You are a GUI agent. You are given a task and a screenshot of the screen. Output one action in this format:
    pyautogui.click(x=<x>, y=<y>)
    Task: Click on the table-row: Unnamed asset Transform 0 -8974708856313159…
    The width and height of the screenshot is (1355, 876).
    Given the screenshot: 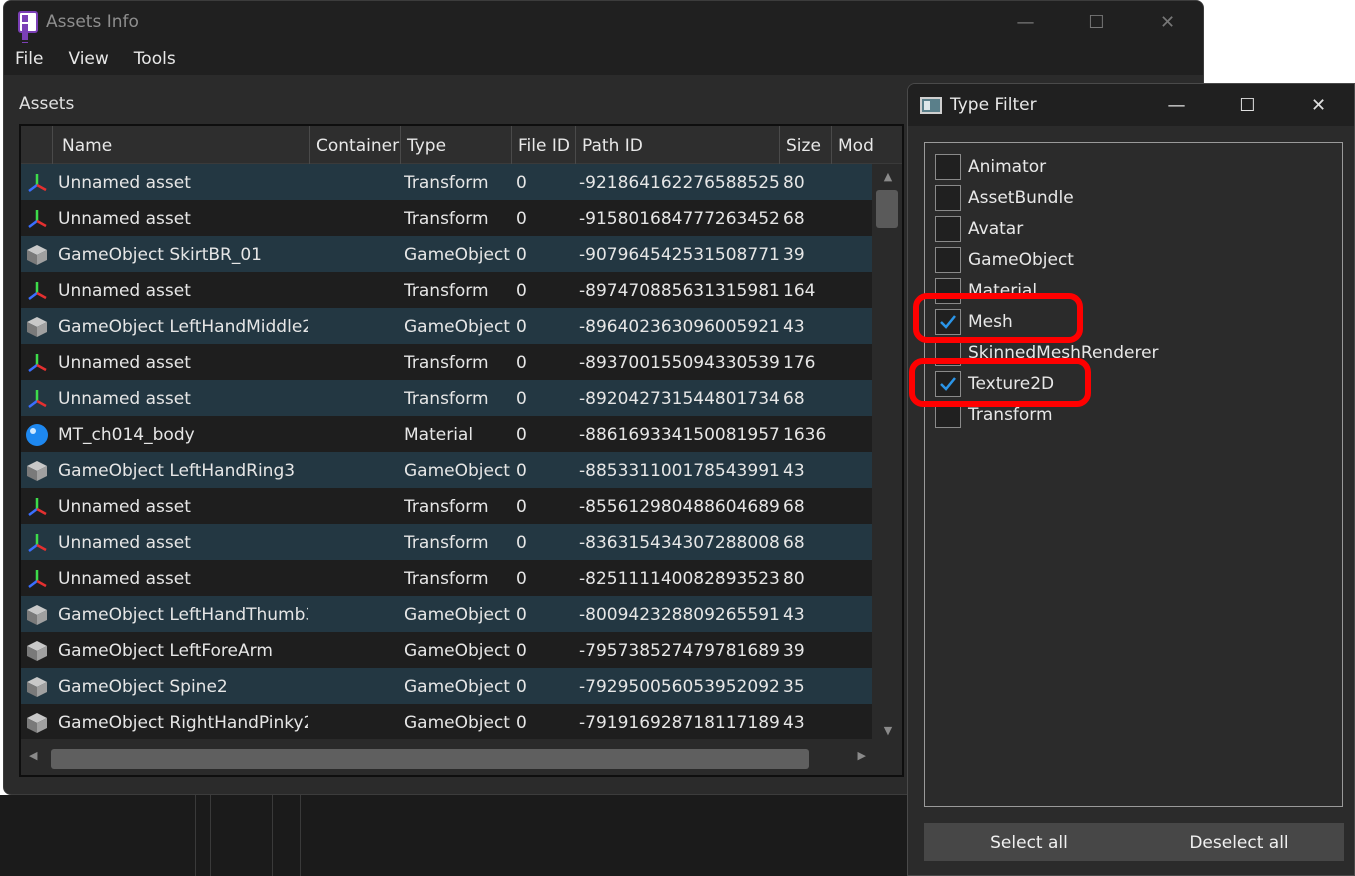 What is the action you would take?
    pyautogui.click(x=446, y=290)
    